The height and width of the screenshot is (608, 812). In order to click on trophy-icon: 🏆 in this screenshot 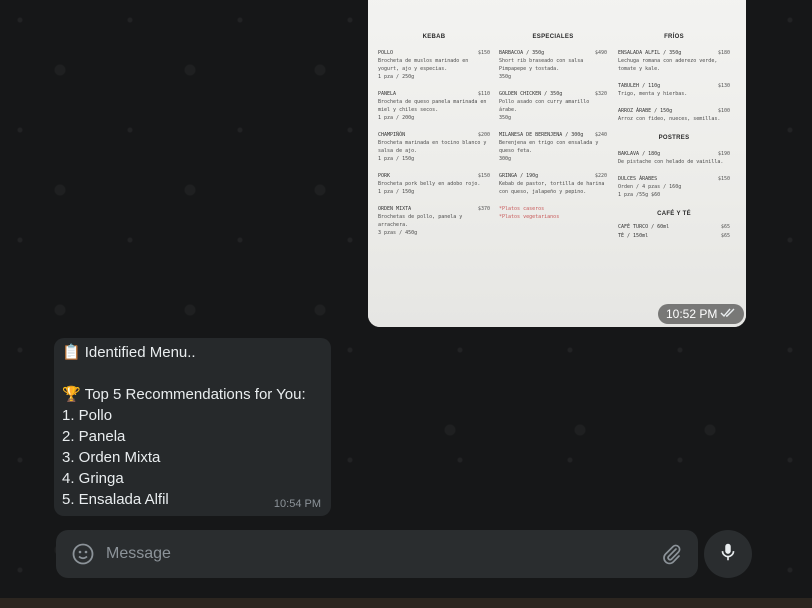, I will do `click(71, 394)`.